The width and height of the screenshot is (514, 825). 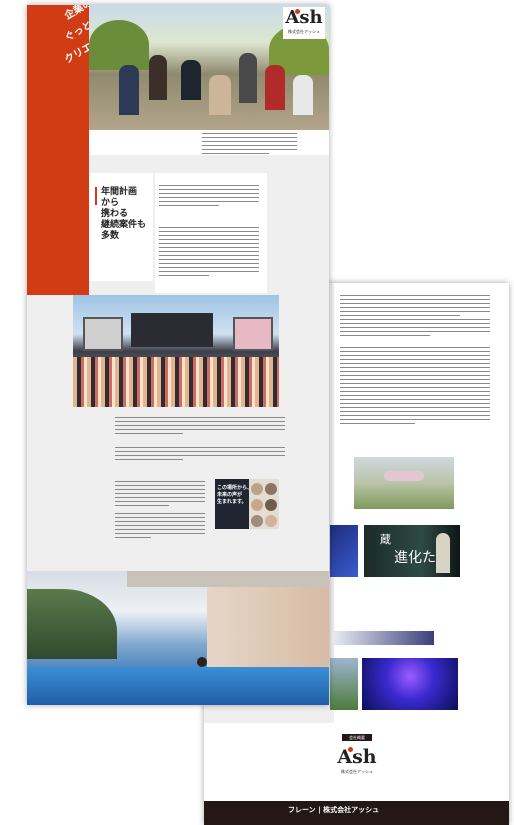 I want to click on banner-text-1: 蔵, so click(x=385, y=539).